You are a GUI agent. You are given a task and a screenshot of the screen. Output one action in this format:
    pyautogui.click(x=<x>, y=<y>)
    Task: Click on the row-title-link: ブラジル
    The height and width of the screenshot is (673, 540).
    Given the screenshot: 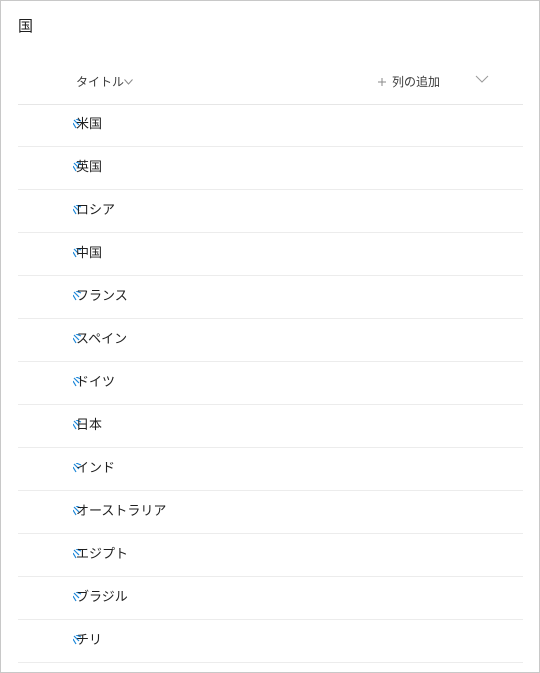 What is the action you would take?
    pyautogui.click(x=102, y=598)
    